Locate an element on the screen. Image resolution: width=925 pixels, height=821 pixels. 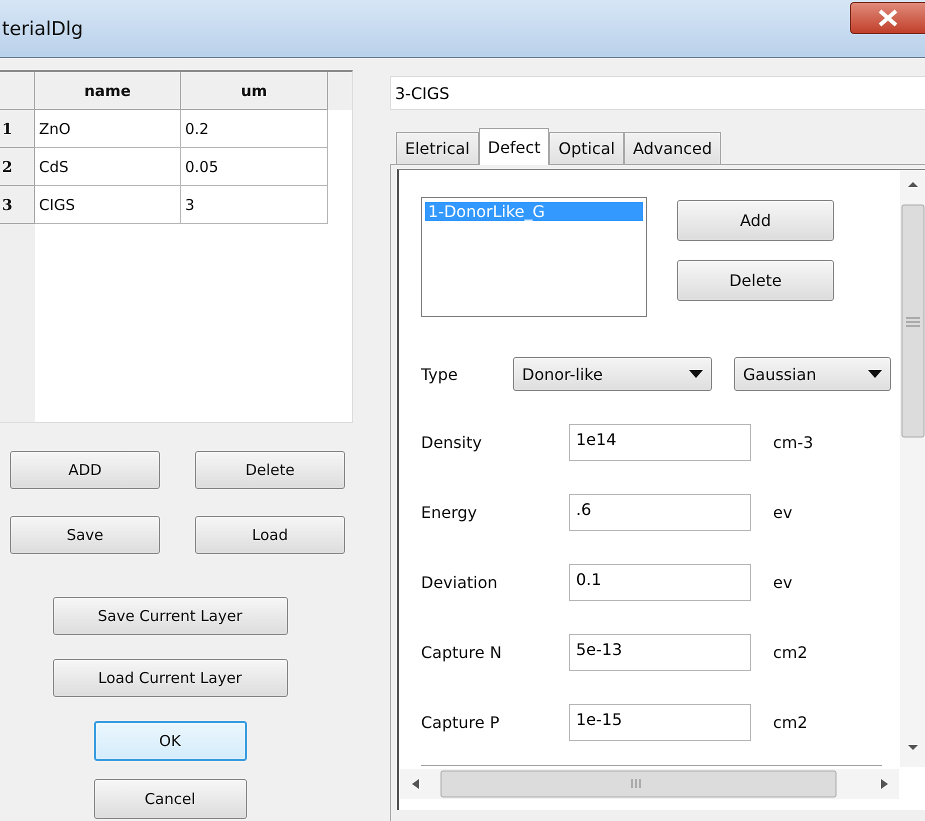
dialog-button: ADD is located at coordinates (85, 470).